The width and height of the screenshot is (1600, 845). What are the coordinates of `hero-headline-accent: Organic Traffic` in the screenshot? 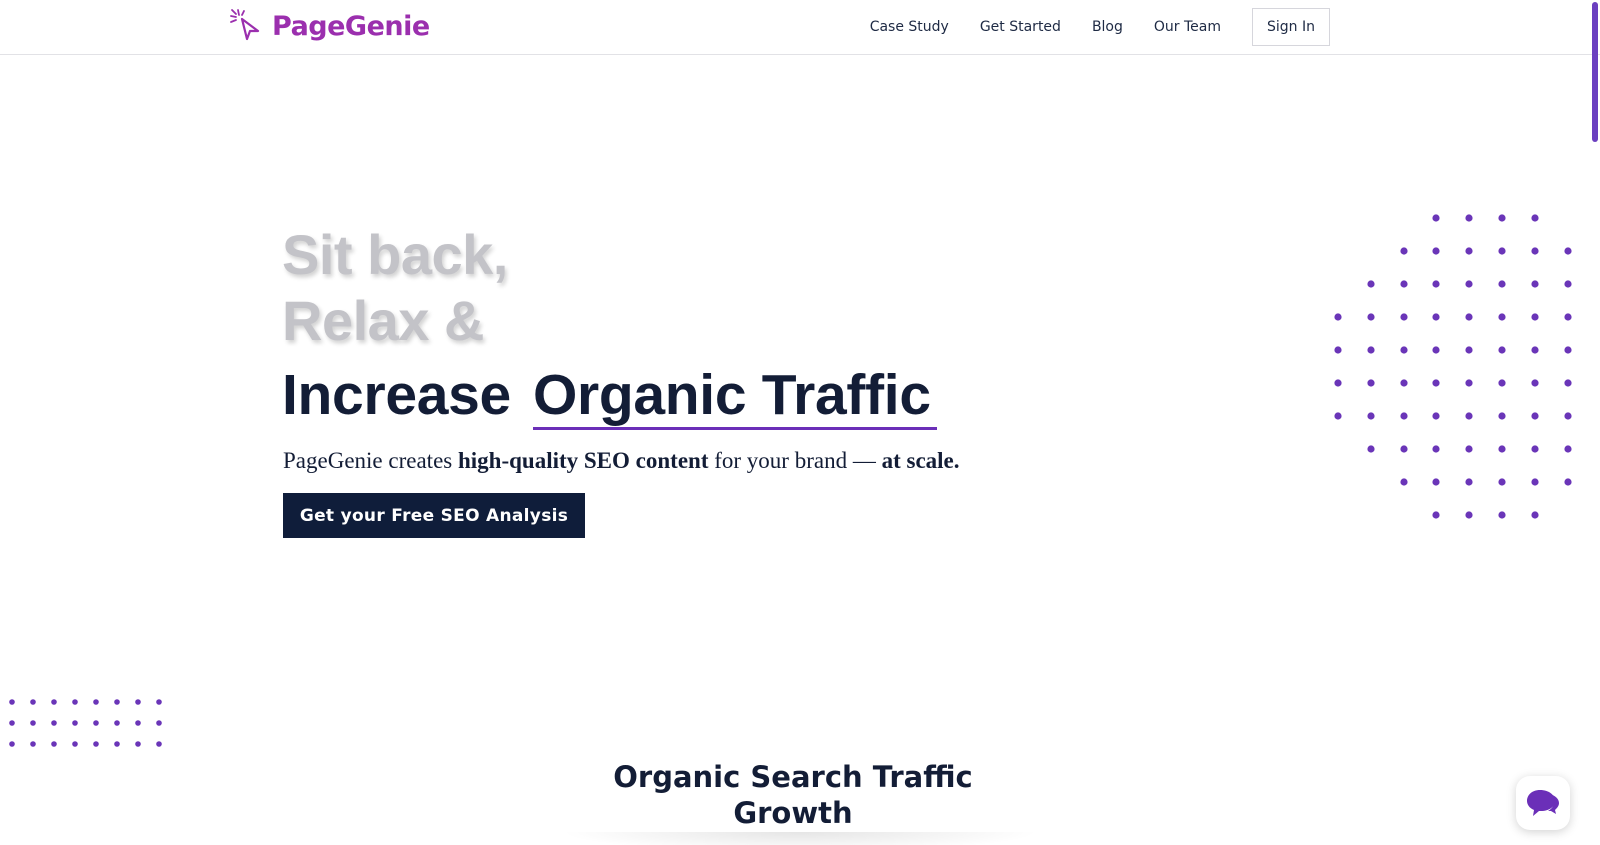 It's located at (734, 396).